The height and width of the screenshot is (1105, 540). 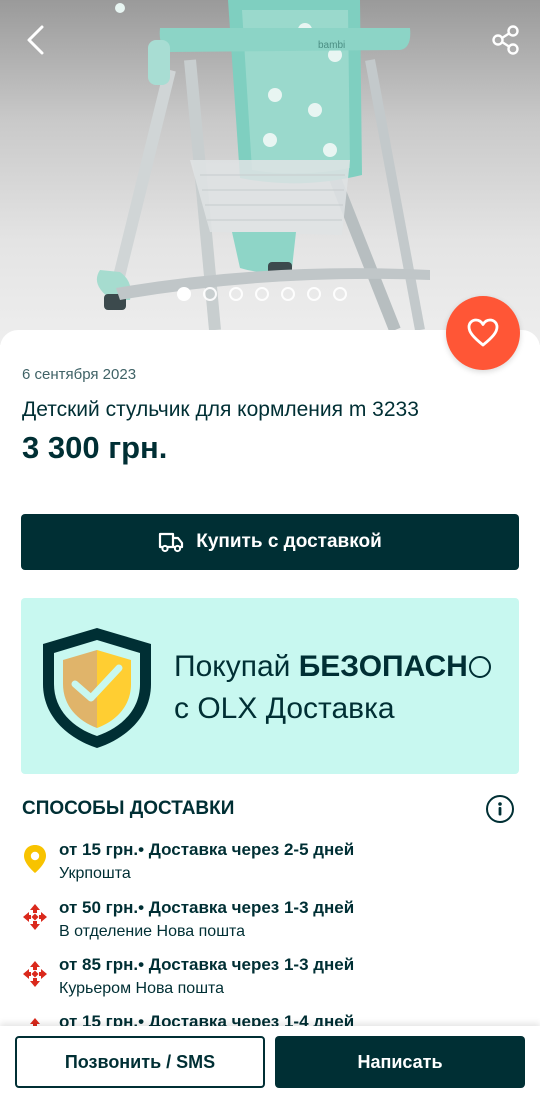 I want to click on back-button, so click(x=36, y=40).